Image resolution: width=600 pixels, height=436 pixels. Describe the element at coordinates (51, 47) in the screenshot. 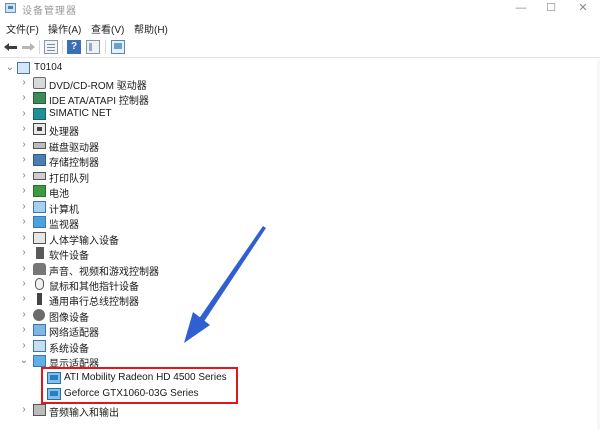

I see `properties-icon` at that location.